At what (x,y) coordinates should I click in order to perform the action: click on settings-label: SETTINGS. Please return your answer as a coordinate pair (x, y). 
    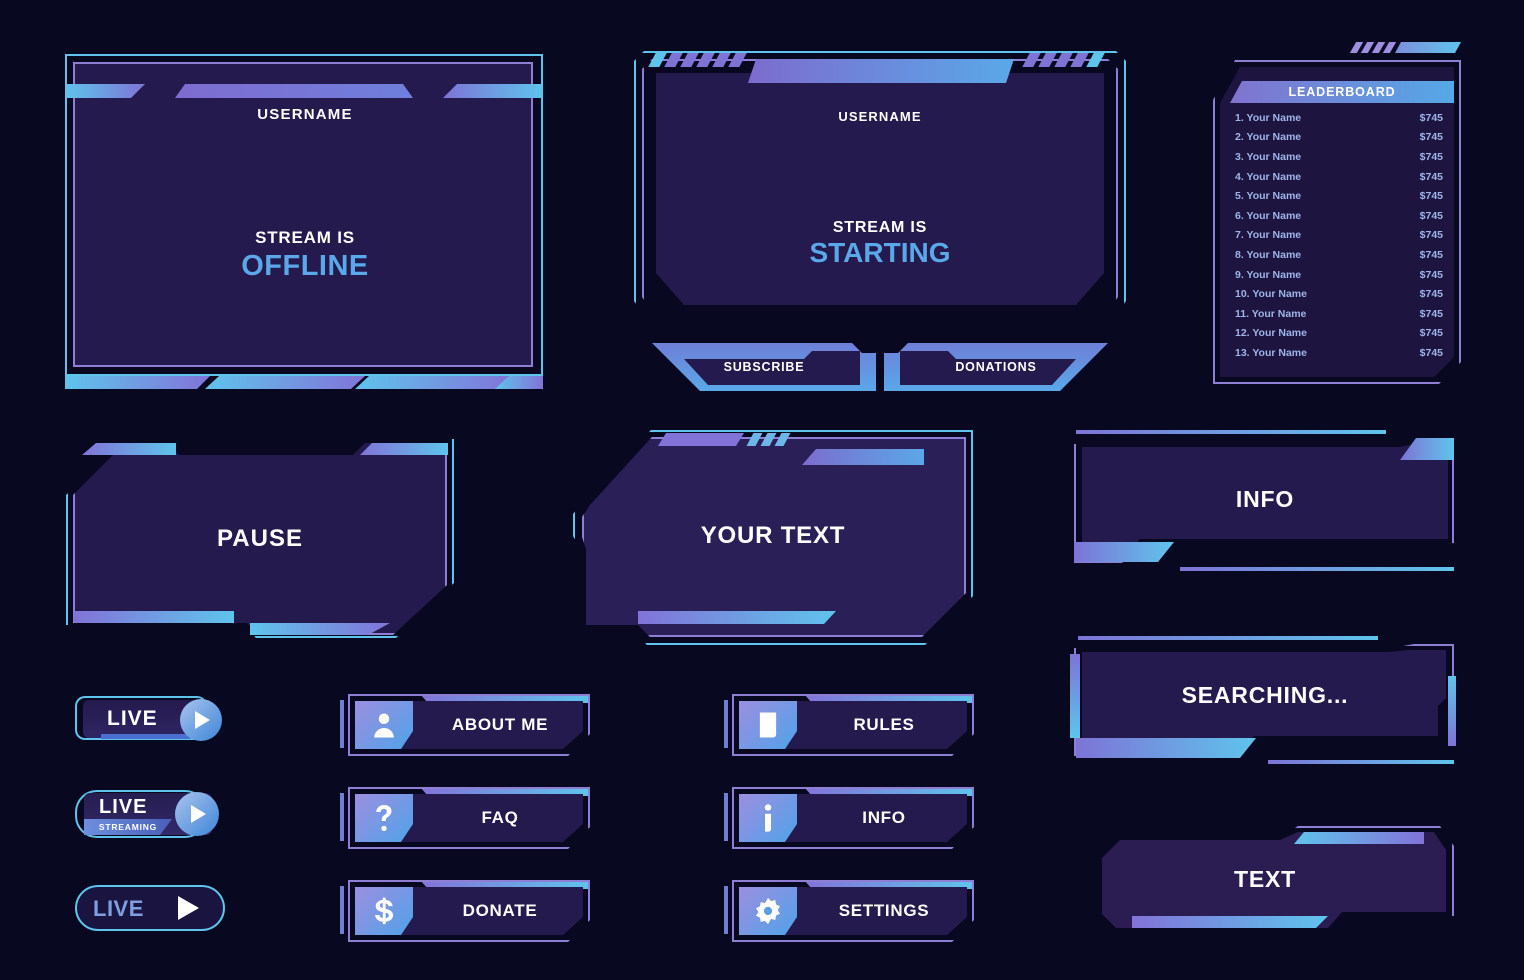
    Looking at the image, I should click on (884, 910).